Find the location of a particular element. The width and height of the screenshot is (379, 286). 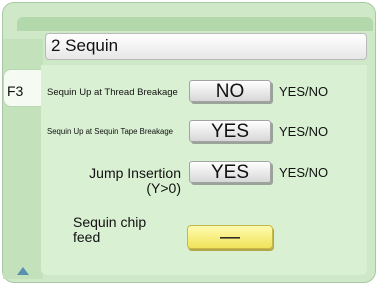

jump-insertion-options: YES/NO is located at coordinates (304, 172).